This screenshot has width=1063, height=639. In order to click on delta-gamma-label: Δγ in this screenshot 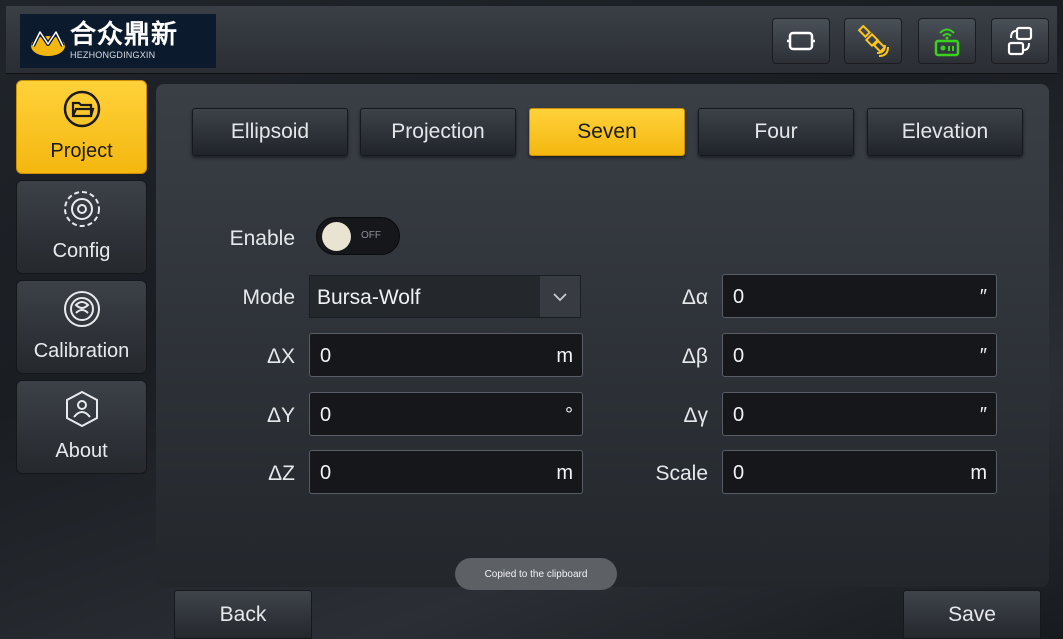, I will do `click(695, 415)`.